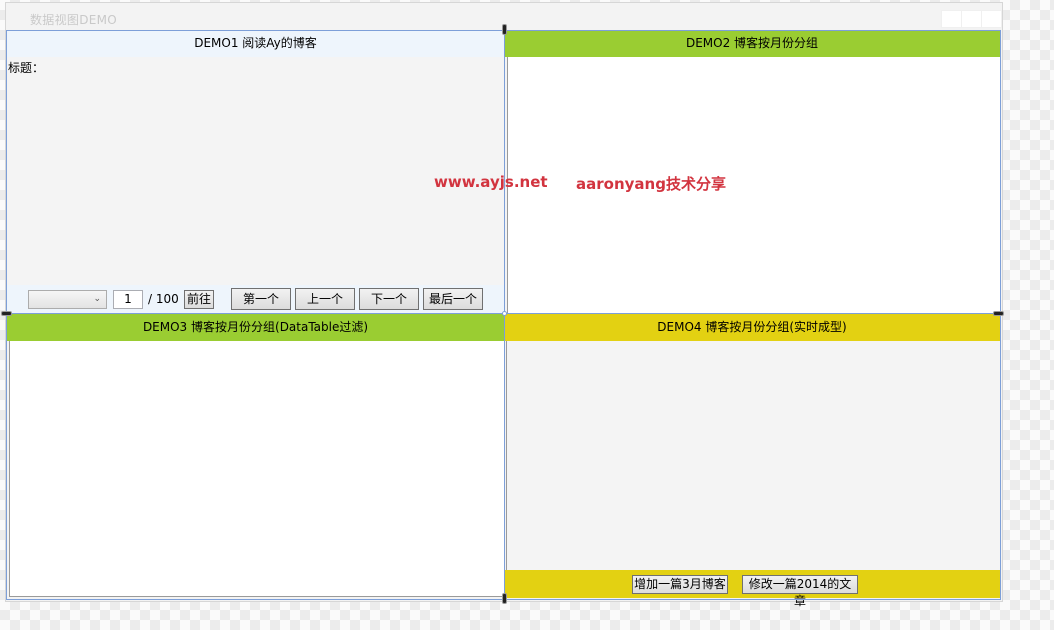  I want to click on demo4-header: DEMO4 博客按月份分组(实时成型), so click(752, 327).